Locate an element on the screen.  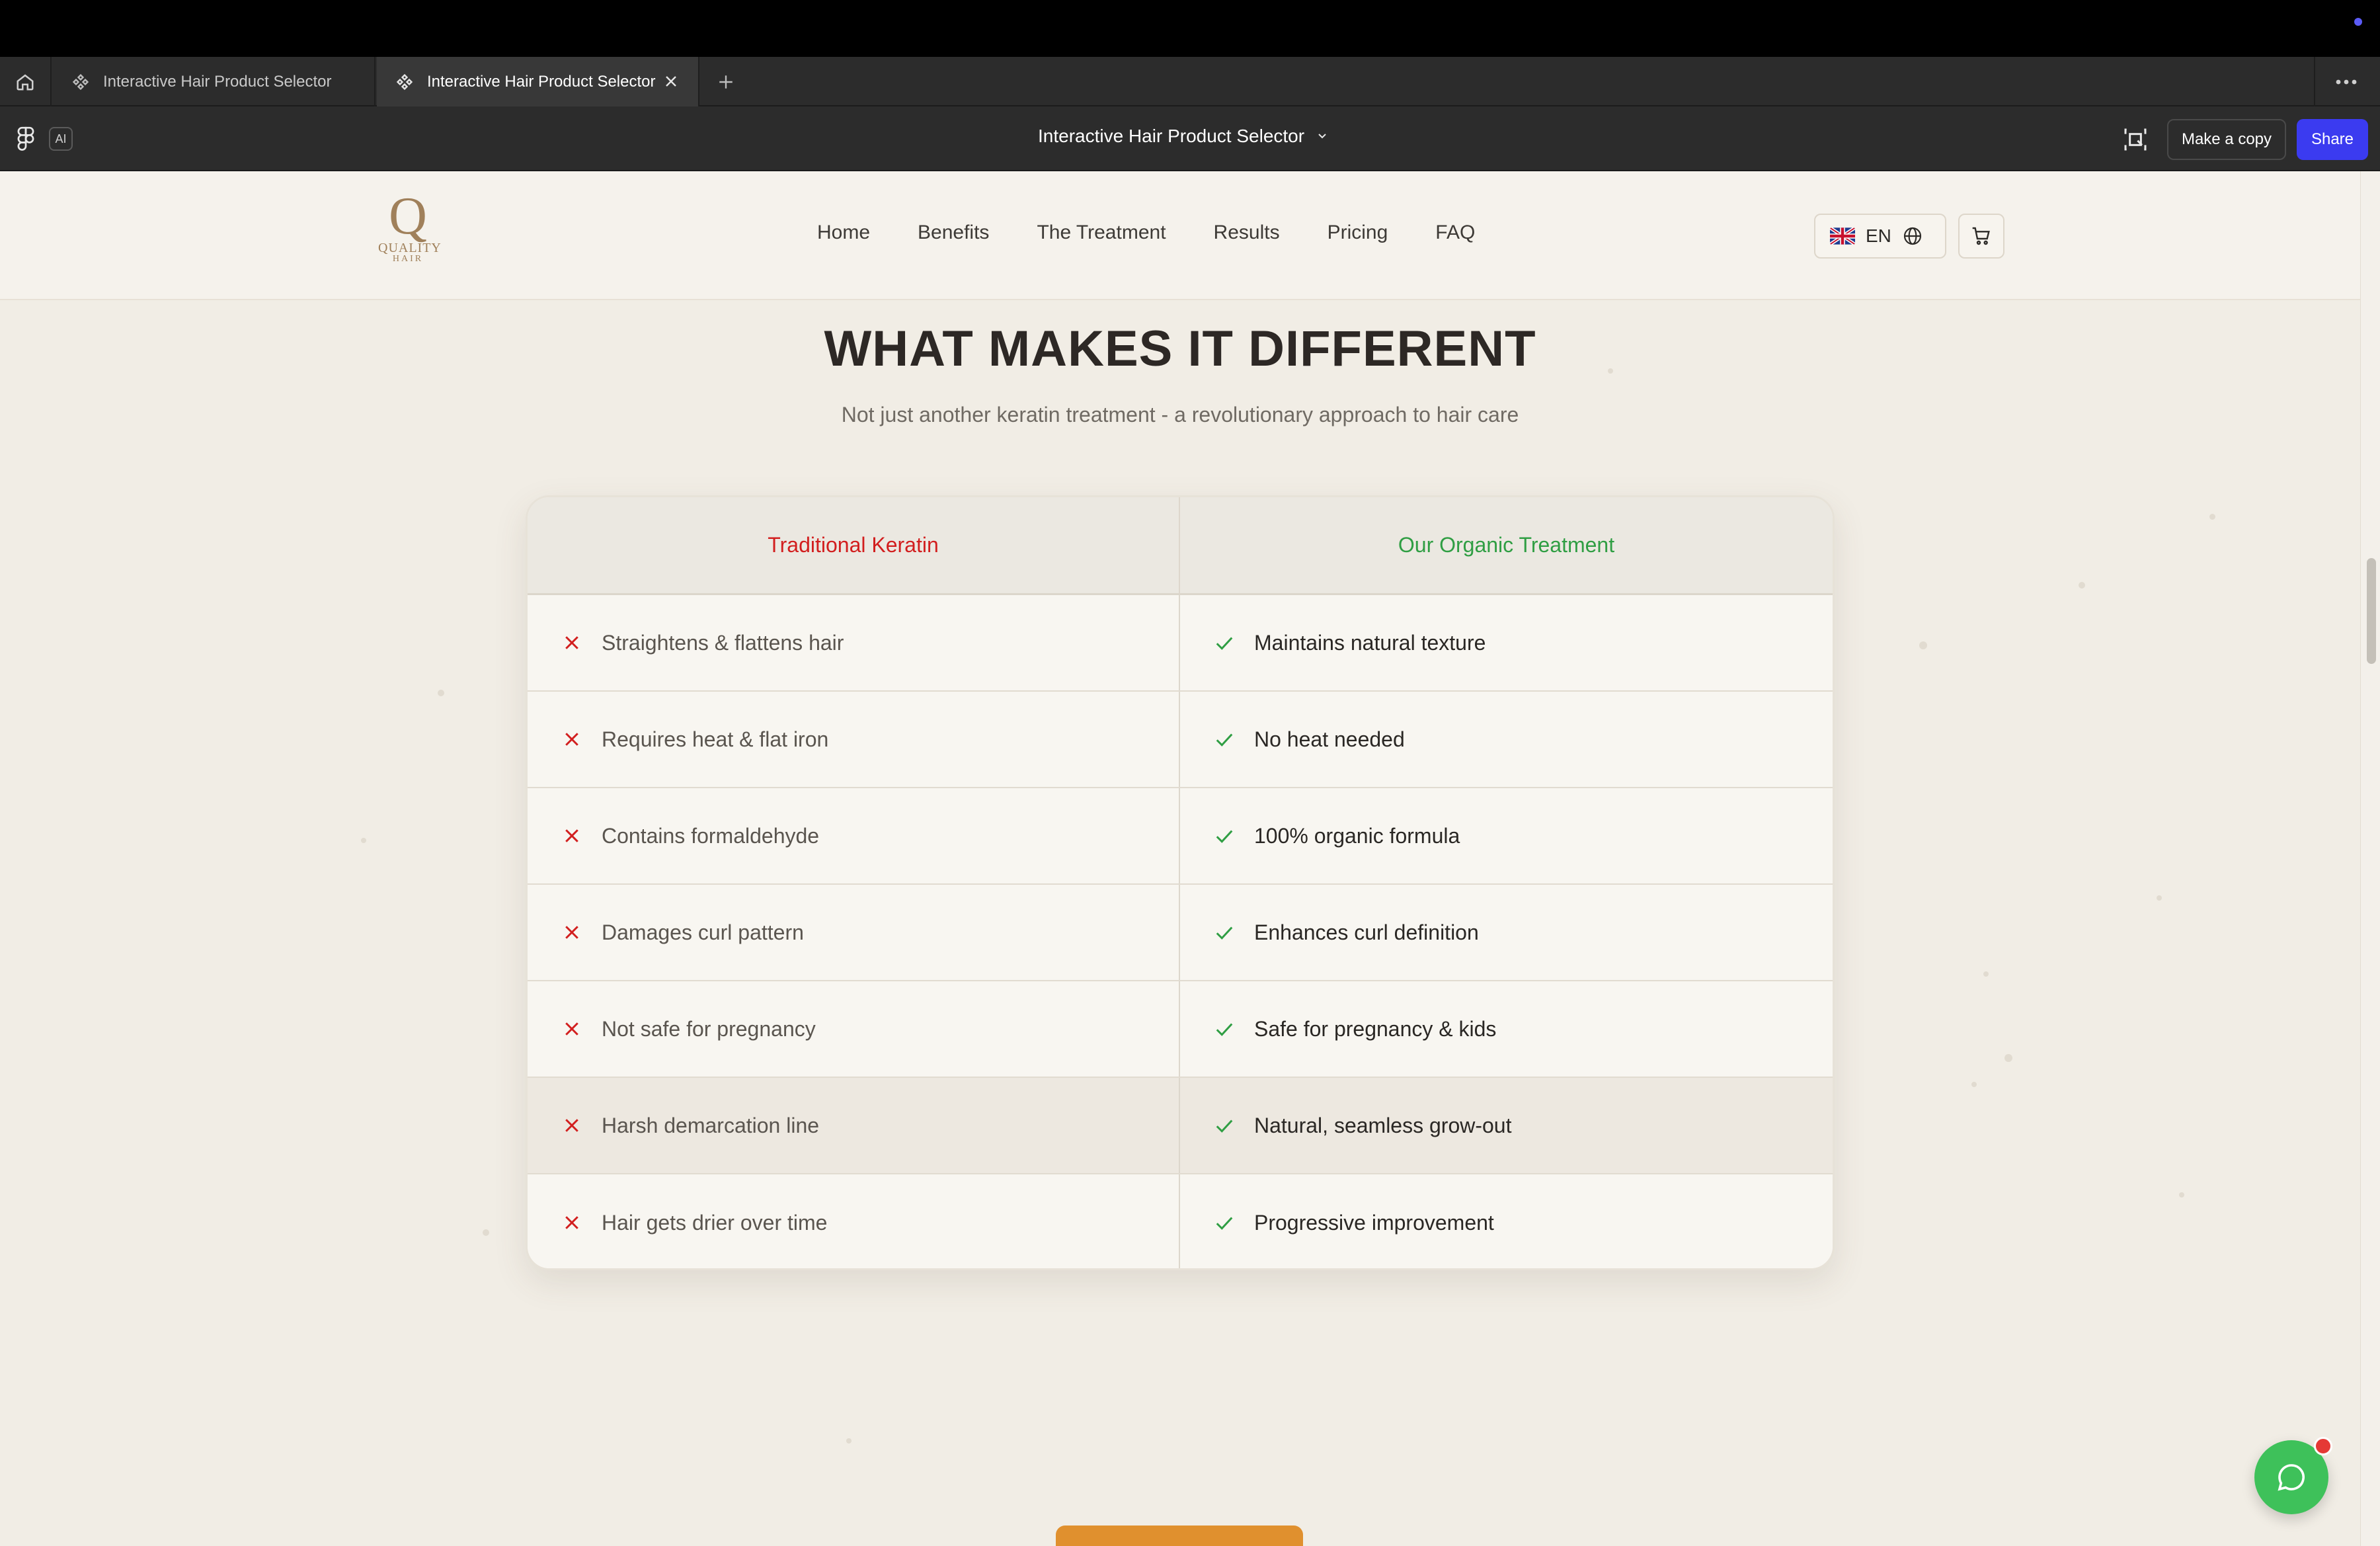
traditional-cell: Requires heat & flat iron is located at coordinates (854, 739).